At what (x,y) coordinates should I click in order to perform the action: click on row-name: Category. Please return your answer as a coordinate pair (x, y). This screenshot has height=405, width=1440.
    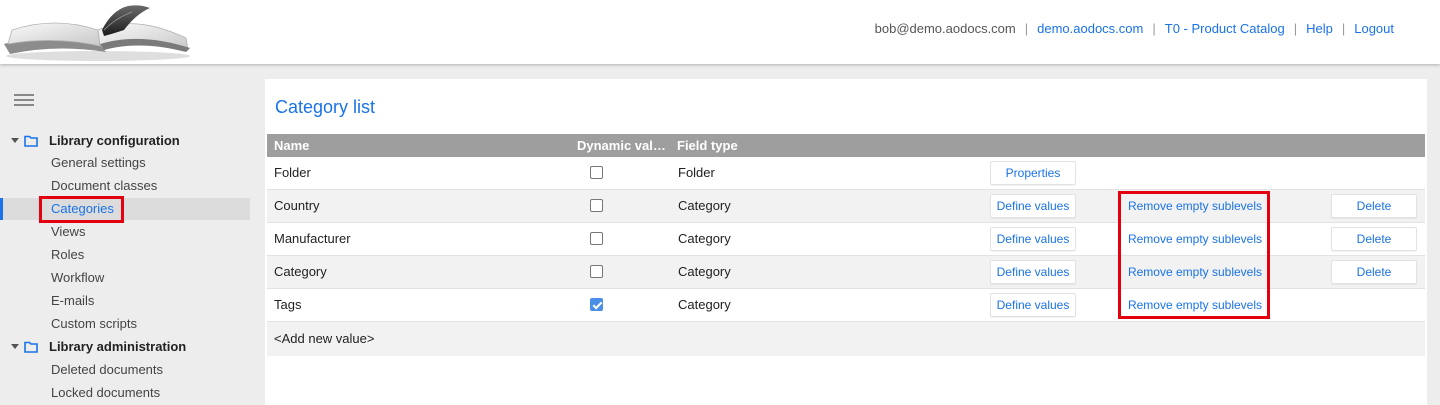
    Looking at the image, I should click on (300, 271).